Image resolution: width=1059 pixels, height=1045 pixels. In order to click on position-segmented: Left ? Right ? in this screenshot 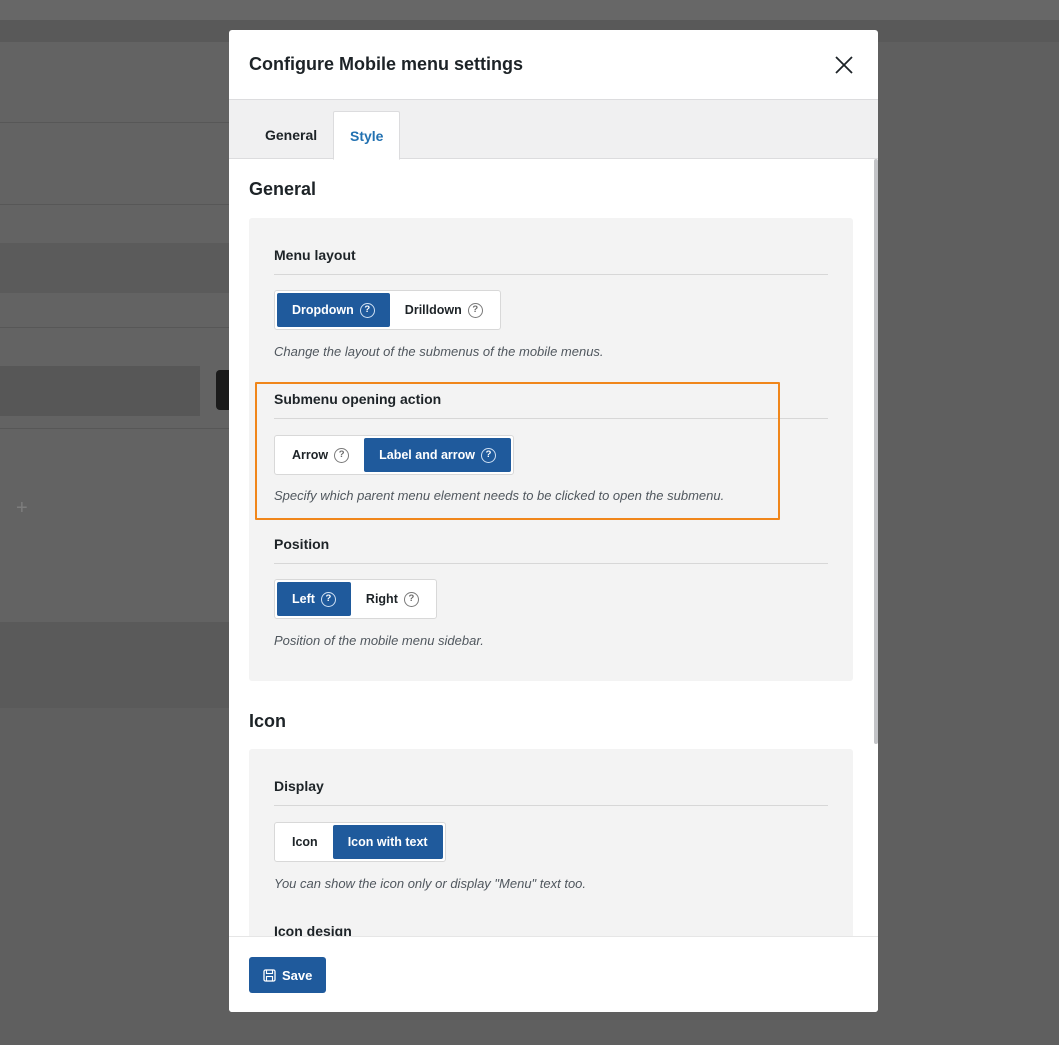, I will do `click(355, 599)`.